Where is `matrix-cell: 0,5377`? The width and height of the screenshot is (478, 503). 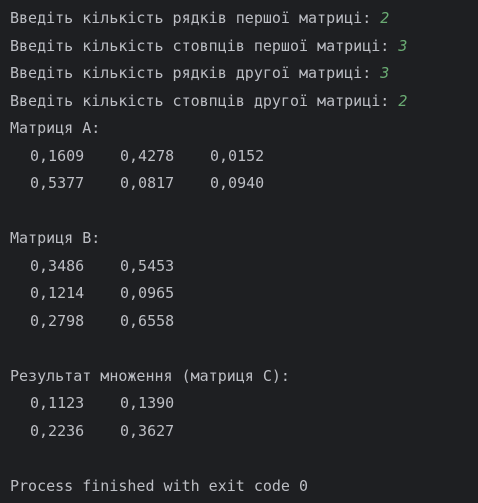
matrix-cell: 0,5377 is located at coordinates (75, 187).